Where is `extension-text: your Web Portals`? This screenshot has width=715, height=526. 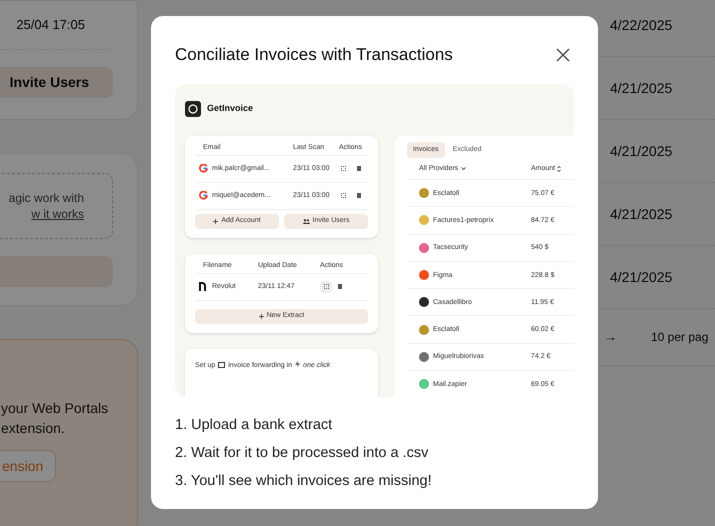 extension-text: your Web Portals is located at coordinates (54, 408).